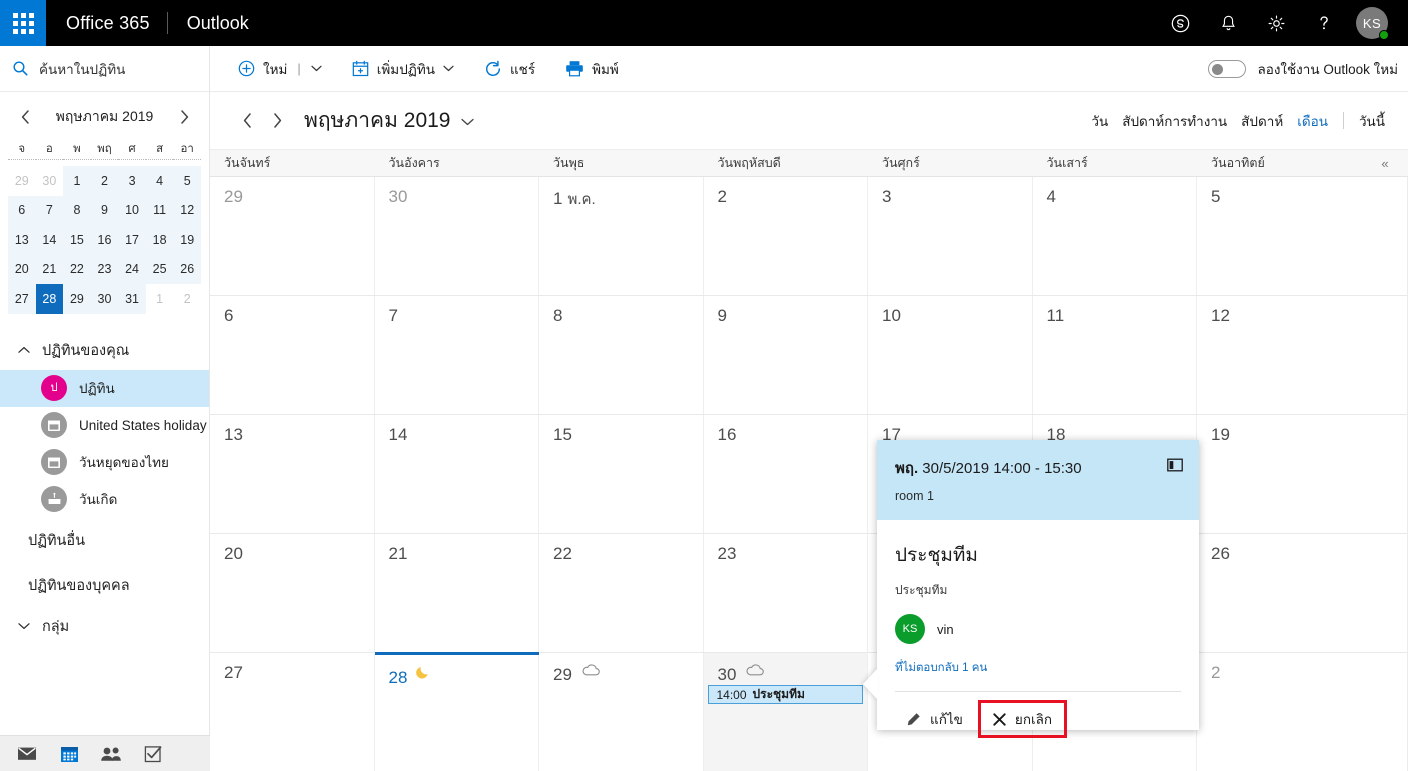 The width and height of the screenshot is (1408, 771). Describe the element at coordinates (1276, 23) in the screenshot. I see `gear-icon` at that location.